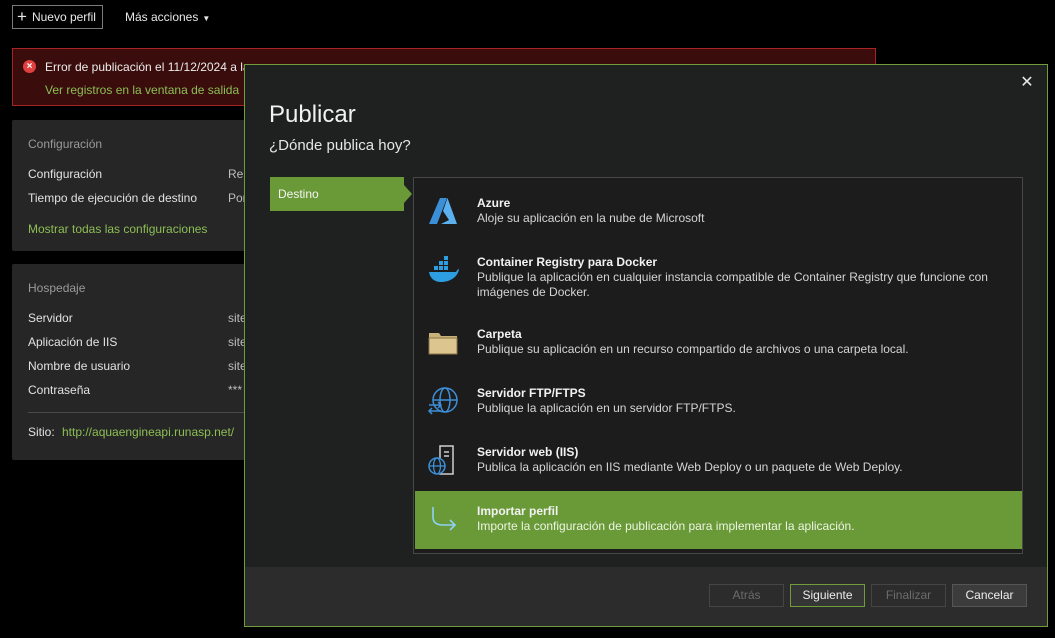 The width and height of the screenshot is (1055, 638). I want to click on hosting-row-label: Aplicación de IIS, so click(73, 342).